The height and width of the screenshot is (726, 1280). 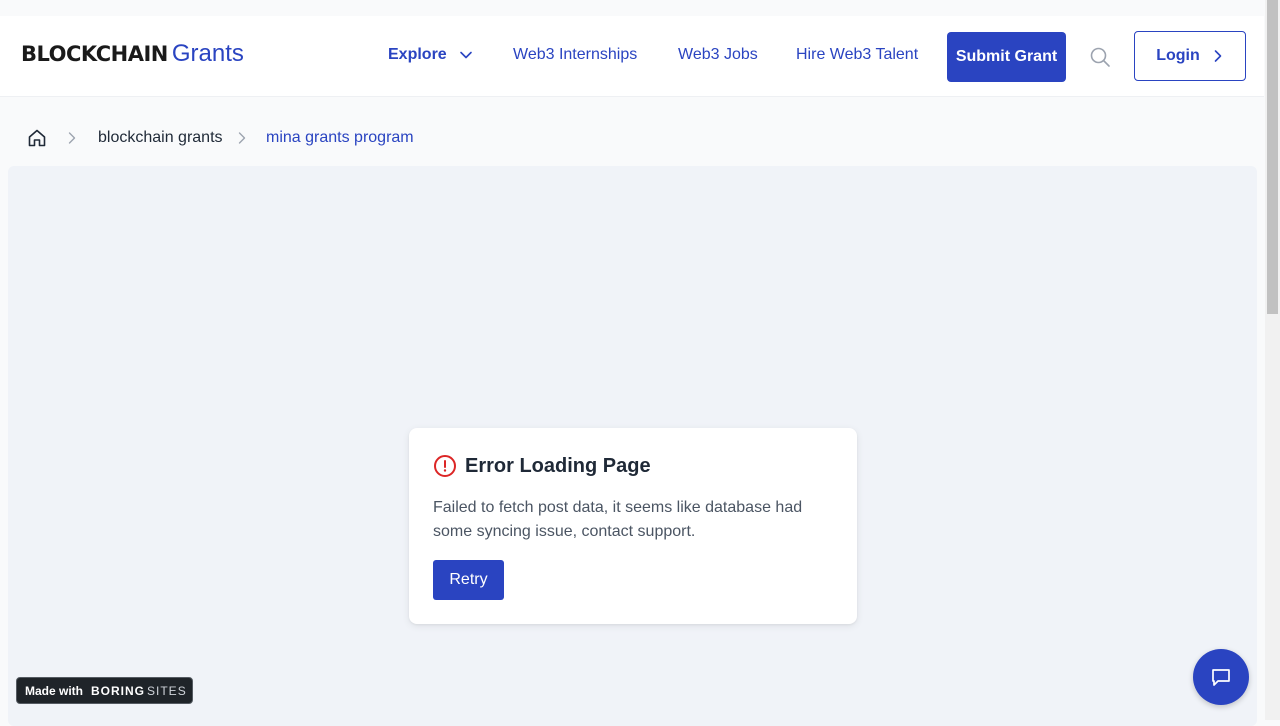 I want to click on nav-web3-jobs: Web3 Jobs, so click(x=718, y=55).